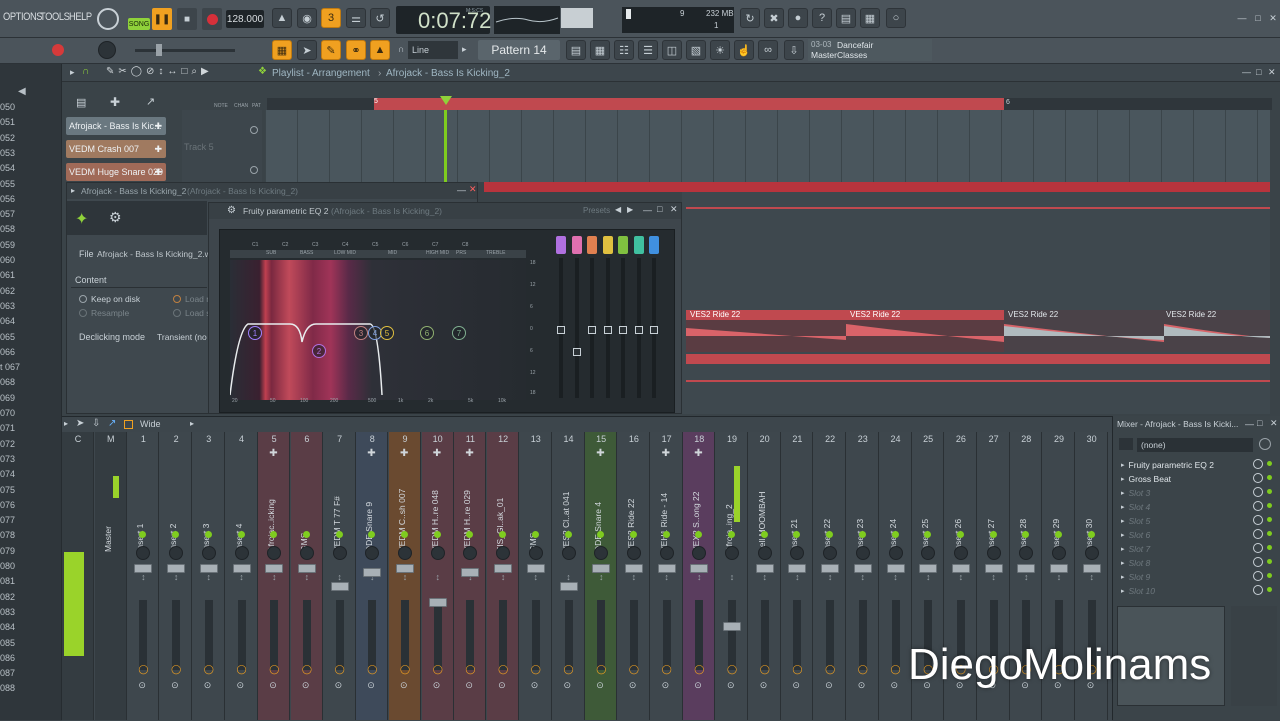  I want to click on mixer-strip: 7 VEDM T 77 F# ↕ ◯ ⊙, so click(339, 576).